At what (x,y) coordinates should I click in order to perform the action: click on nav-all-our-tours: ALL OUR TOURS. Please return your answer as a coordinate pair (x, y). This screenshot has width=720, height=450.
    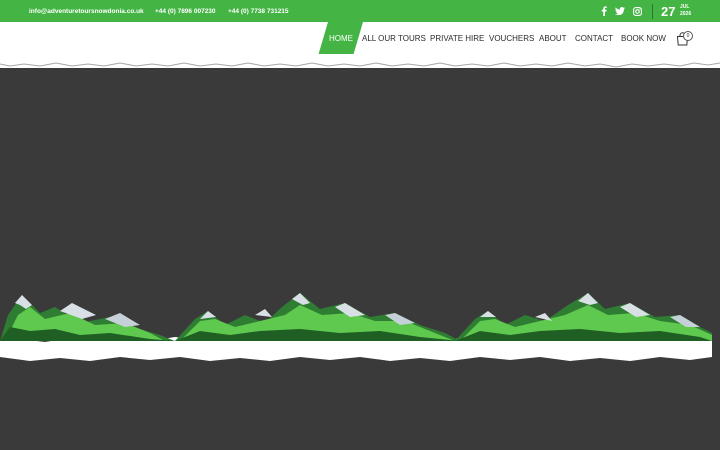
    Looking at the image, I should click on (394, 39).